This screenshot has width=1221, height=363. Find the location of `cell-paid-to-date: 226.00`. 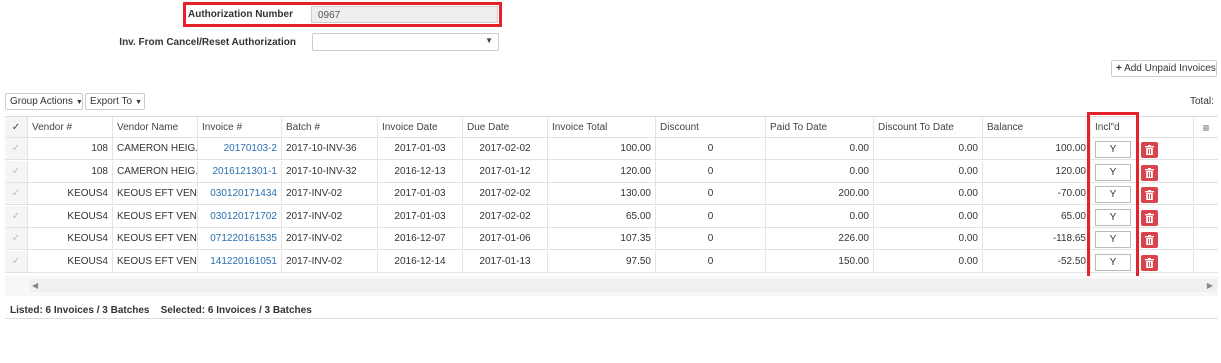

cell-paid-to-date: 226.00 is located at coordinates (819, 238).